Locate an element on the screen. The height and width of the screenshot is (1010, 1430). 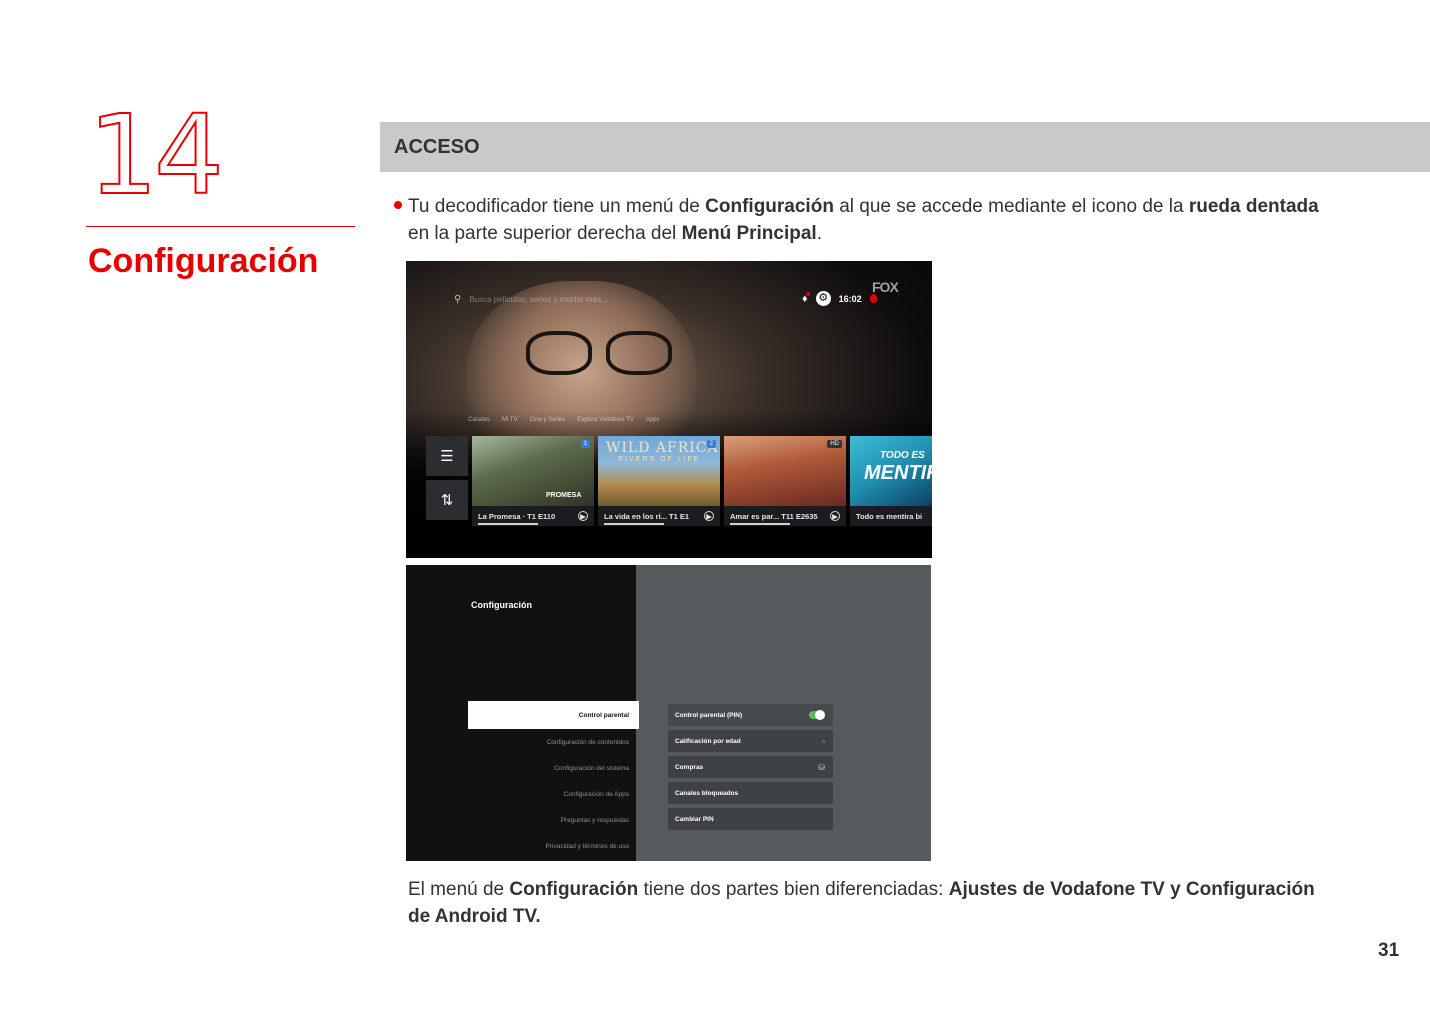
menu-item-privacidad: Privacidad y términos de uso is located at coordinates (553, 846).